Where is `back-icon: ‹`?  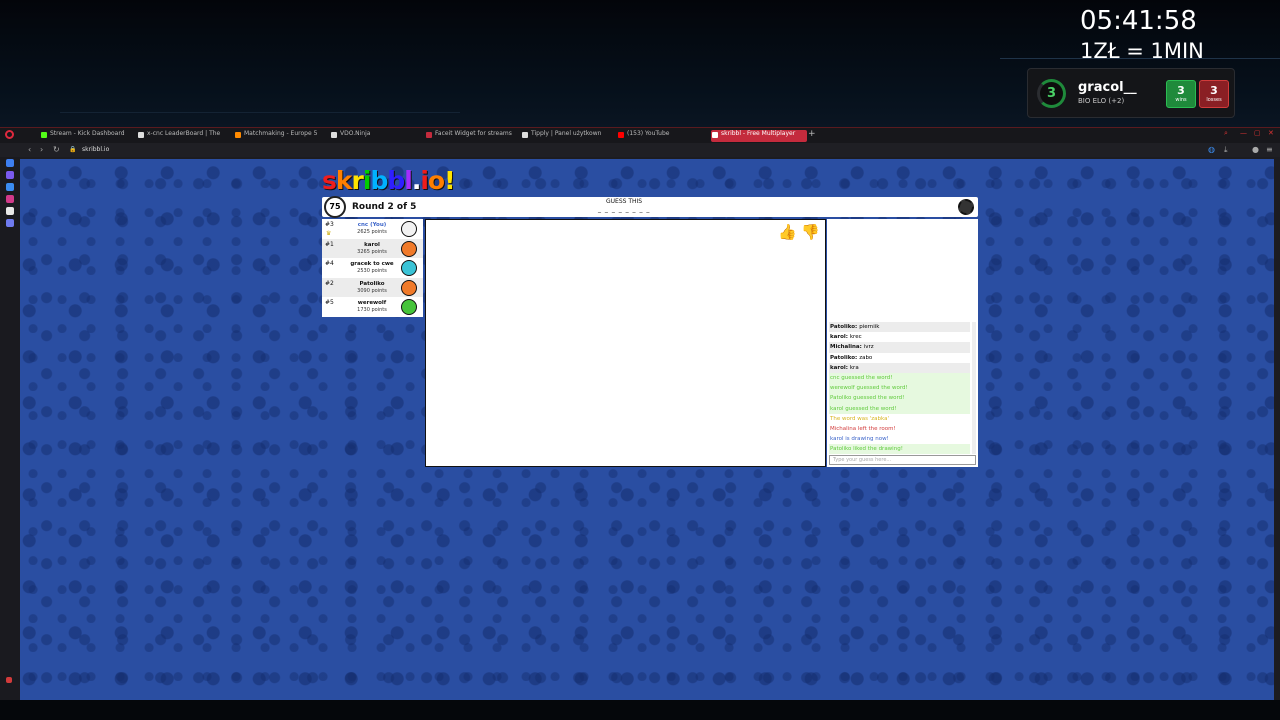 back-icon: ‹ is located at coordinates (29, 149).